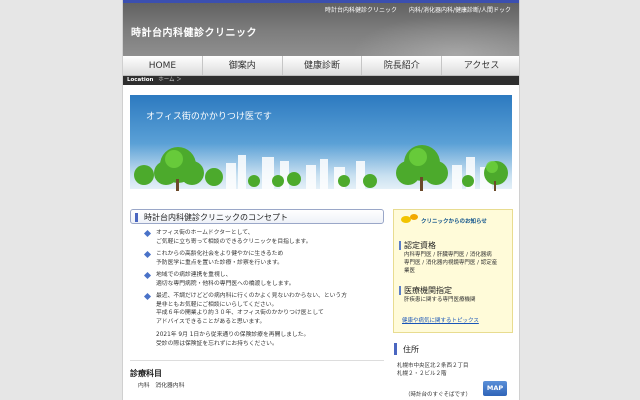 Image resolution: width=640 pixels, height=400 pixels. I want to click on concept-text: 地域での病診連携を重視し、, so click(194, 275).